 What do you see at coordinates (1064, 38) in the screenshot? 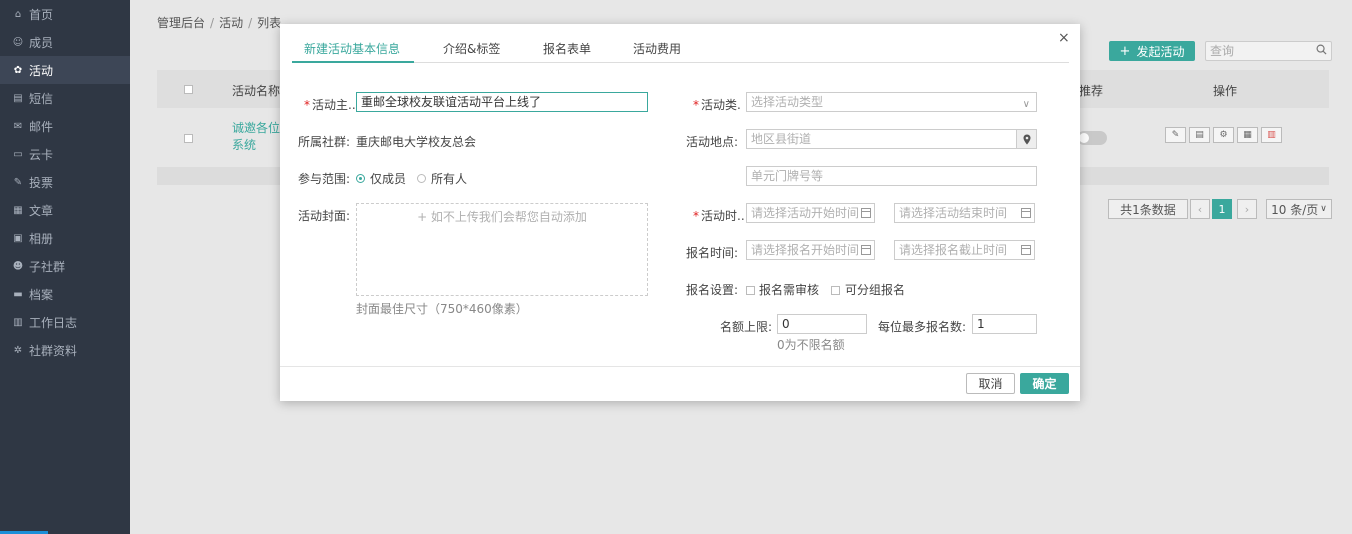
I see `close-icon: ×` at bounding box center [1064, 38].